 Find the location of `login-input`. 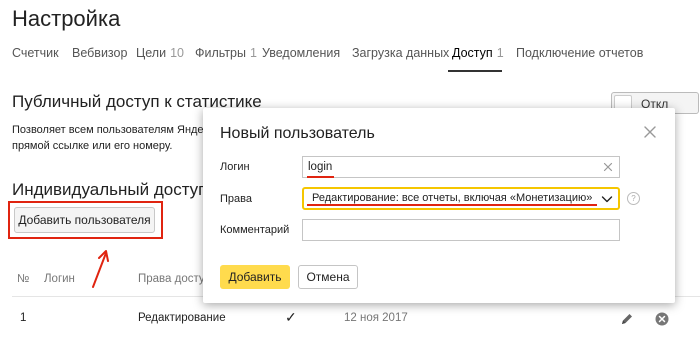

login-input is located at coordinates (453, 167).